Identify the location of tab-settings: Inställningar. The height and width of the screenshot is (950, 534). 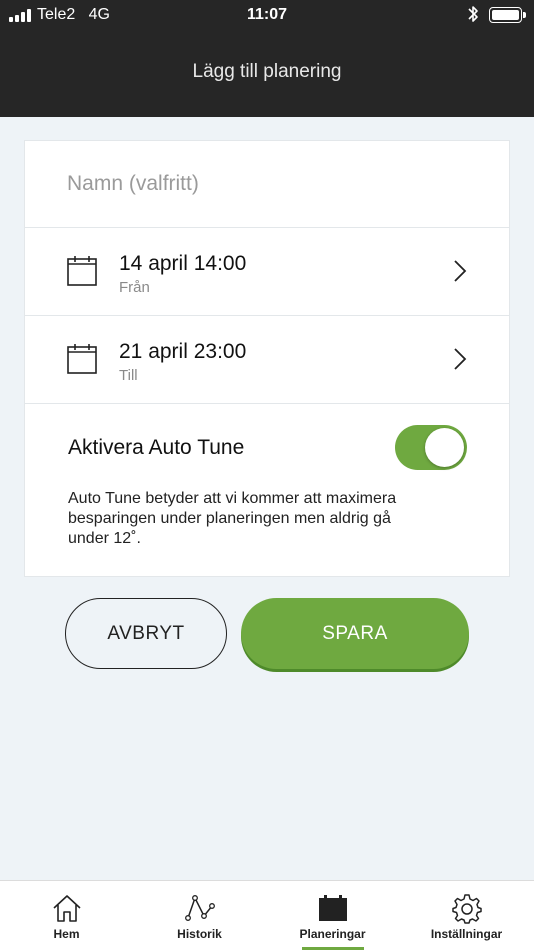
(466, 915).